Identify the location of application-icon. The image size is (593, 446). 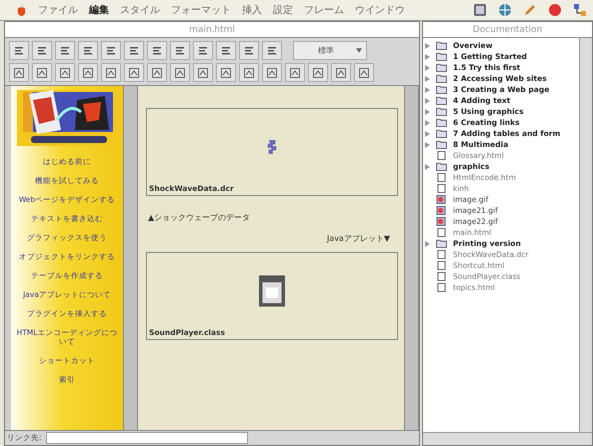
(480, 10).